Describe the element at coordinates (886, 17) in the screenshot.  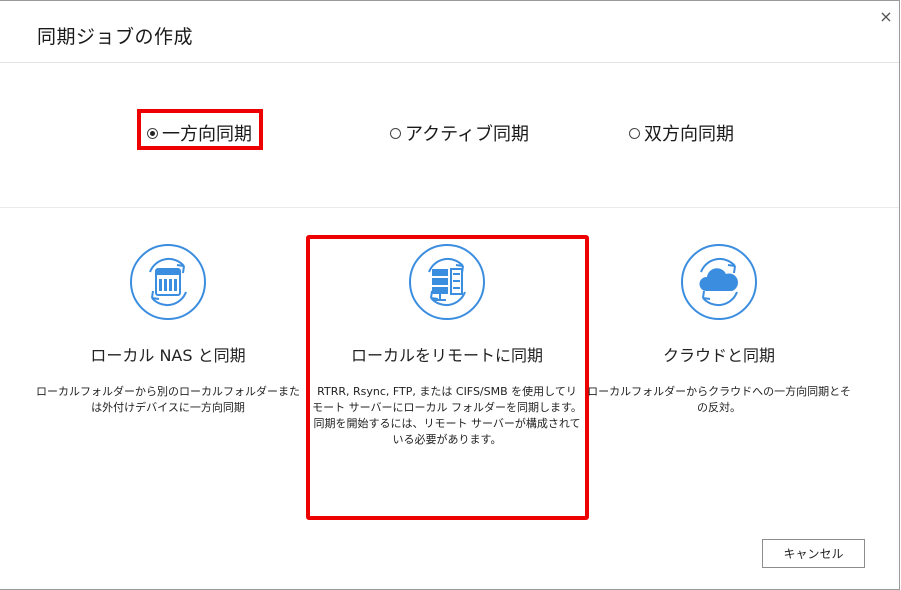
I see `close-icon: ×` at that location.